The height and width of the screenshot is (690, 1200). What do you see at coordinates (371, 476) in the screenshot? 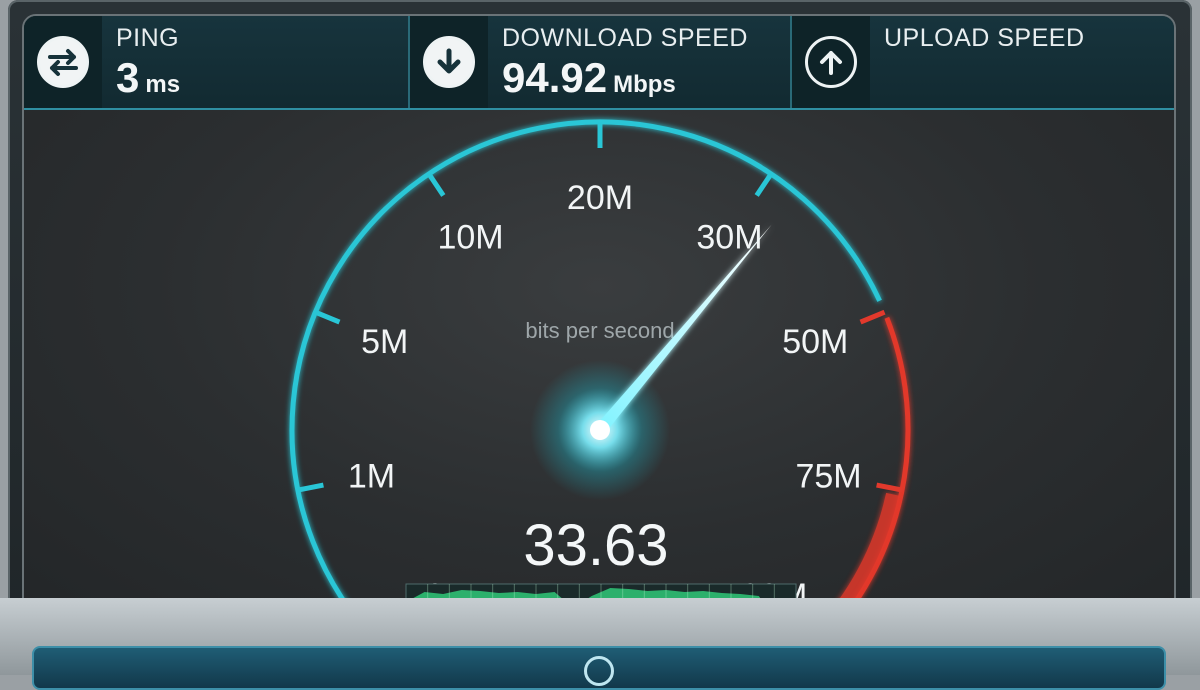
I see `gauge-tick-label: 1M` at bounding box center [371, 476].